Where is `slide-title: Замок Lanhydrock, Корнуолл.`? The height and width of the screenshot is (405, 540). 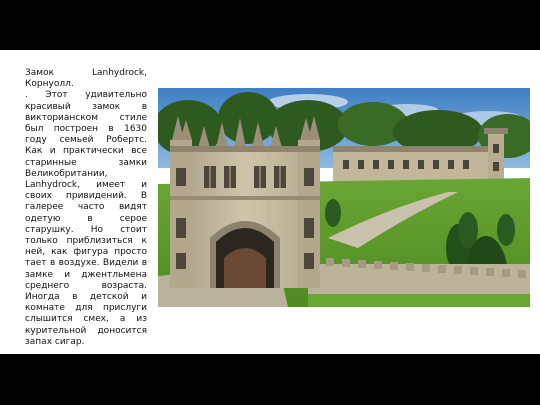 slide-title: Замок Lanhydrock, Корнуолл. is located at coordinates (86, 79).